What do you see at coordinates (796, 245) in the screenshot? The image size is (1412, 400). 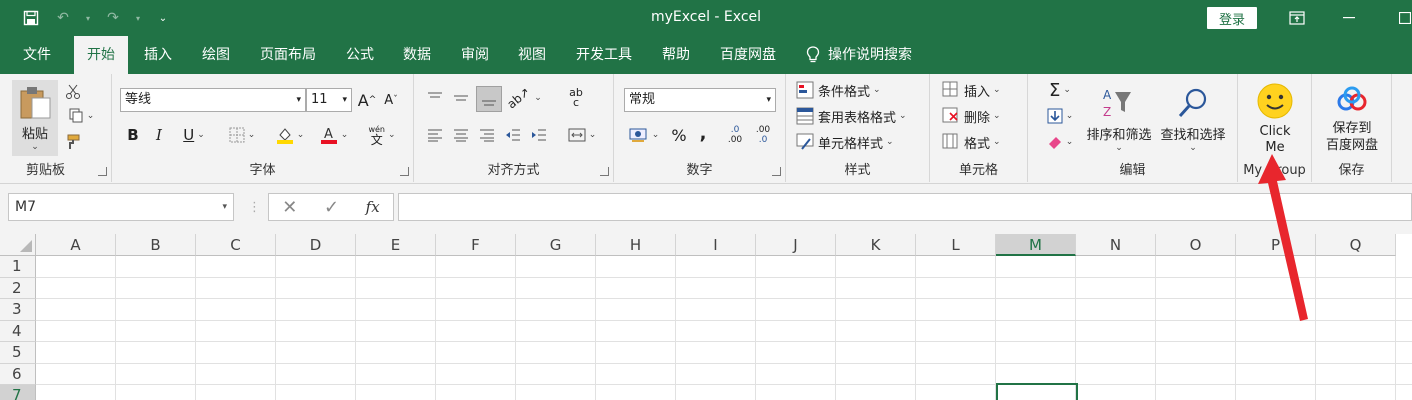 I see `column-header-j: J` at bounding box center [796, 245].